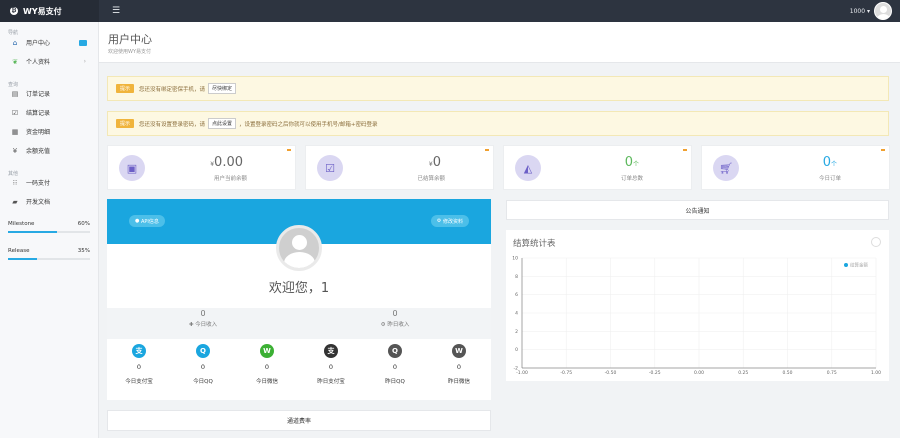  I want to click on area-chart-icon: ◭, so click(528, 168).